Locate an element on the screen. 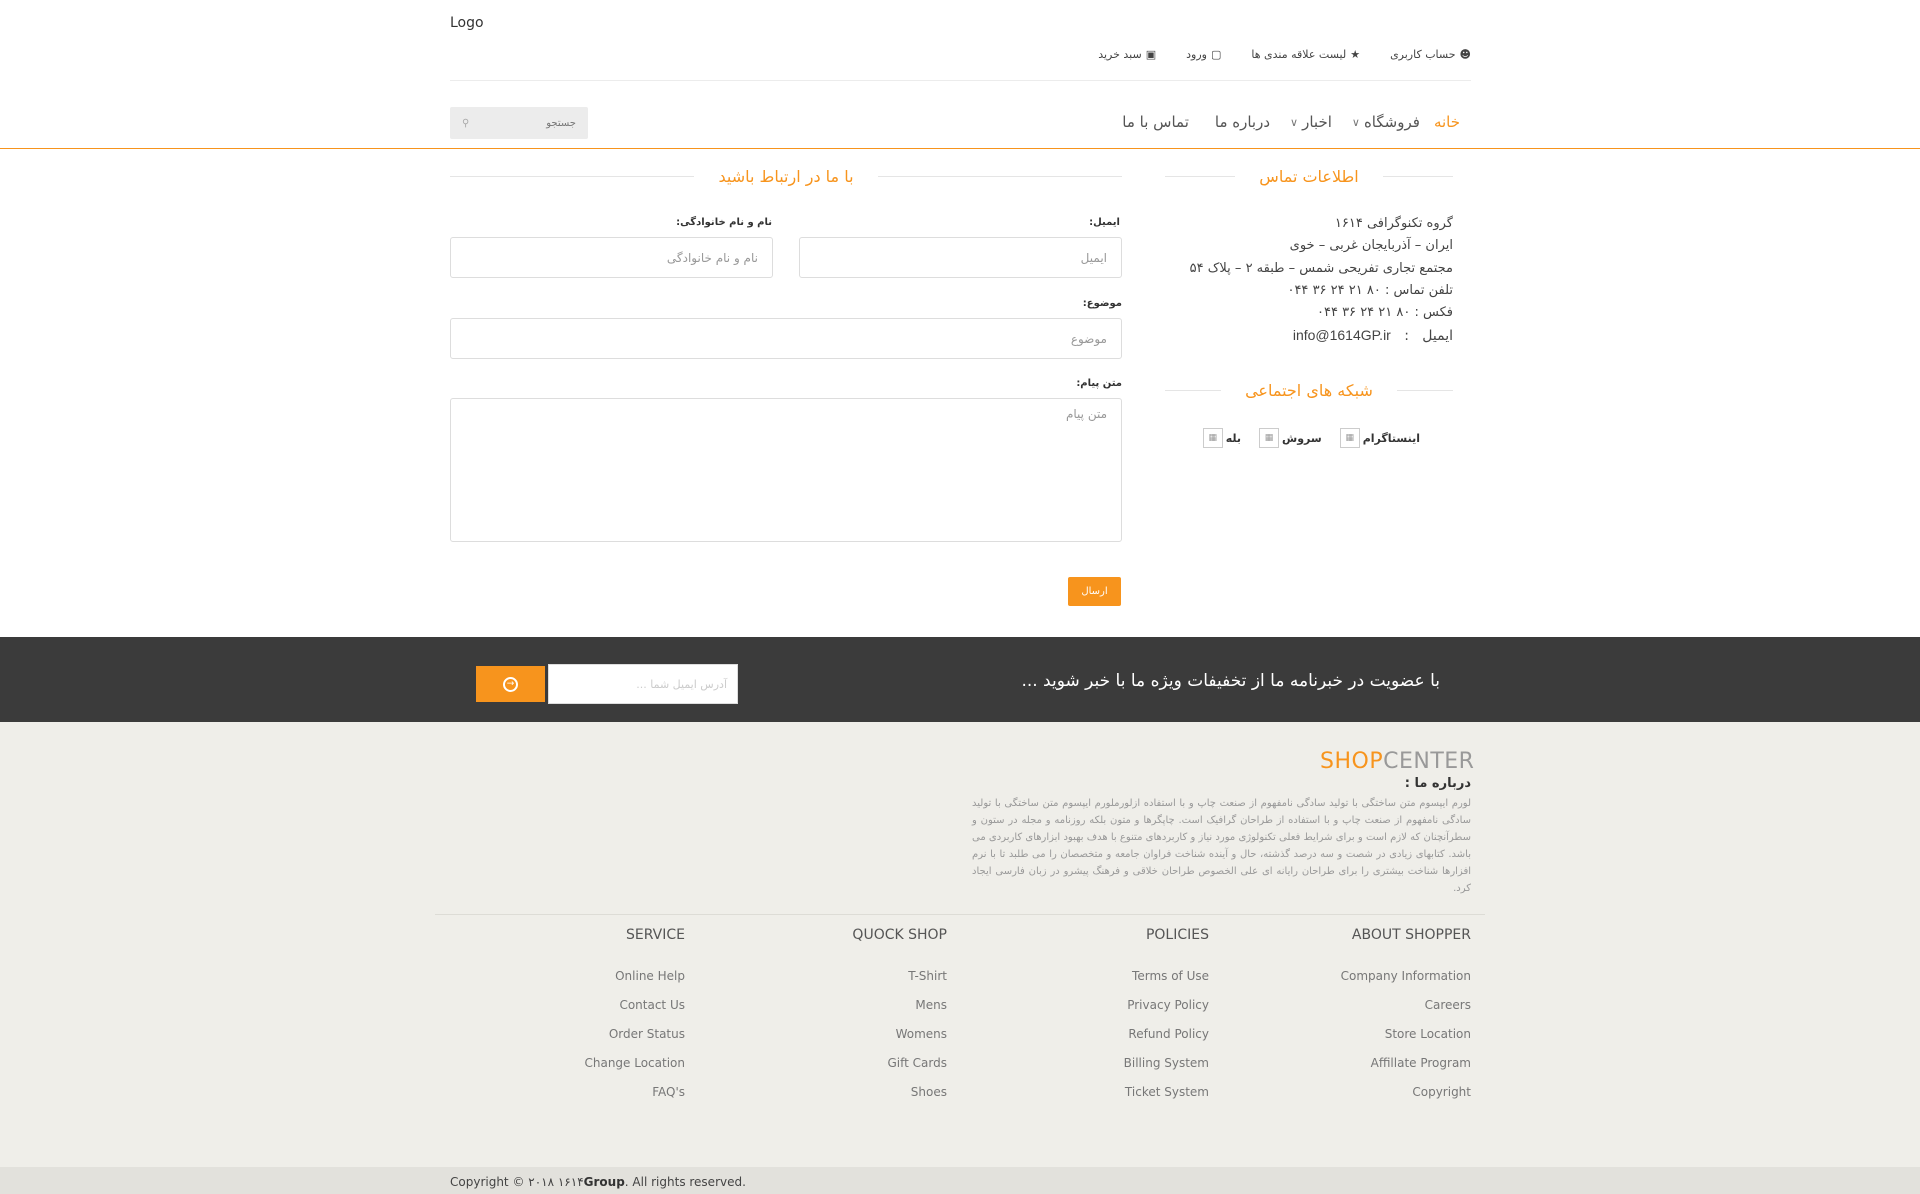 The image size is (1920, 1194). arrow-circle-icon: → is located at coordinates (510, 684).